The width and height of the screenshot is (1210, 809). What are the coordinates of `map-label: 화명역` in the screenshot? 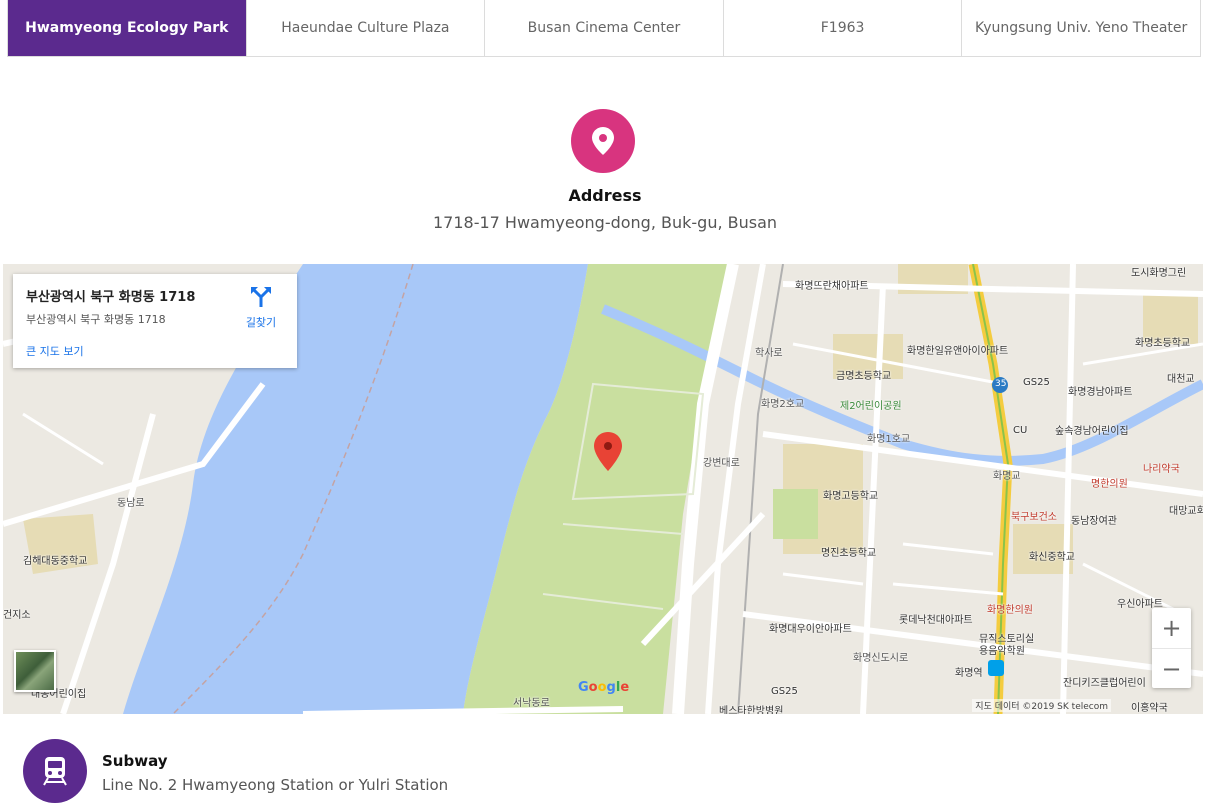 It's located at (969, 673).